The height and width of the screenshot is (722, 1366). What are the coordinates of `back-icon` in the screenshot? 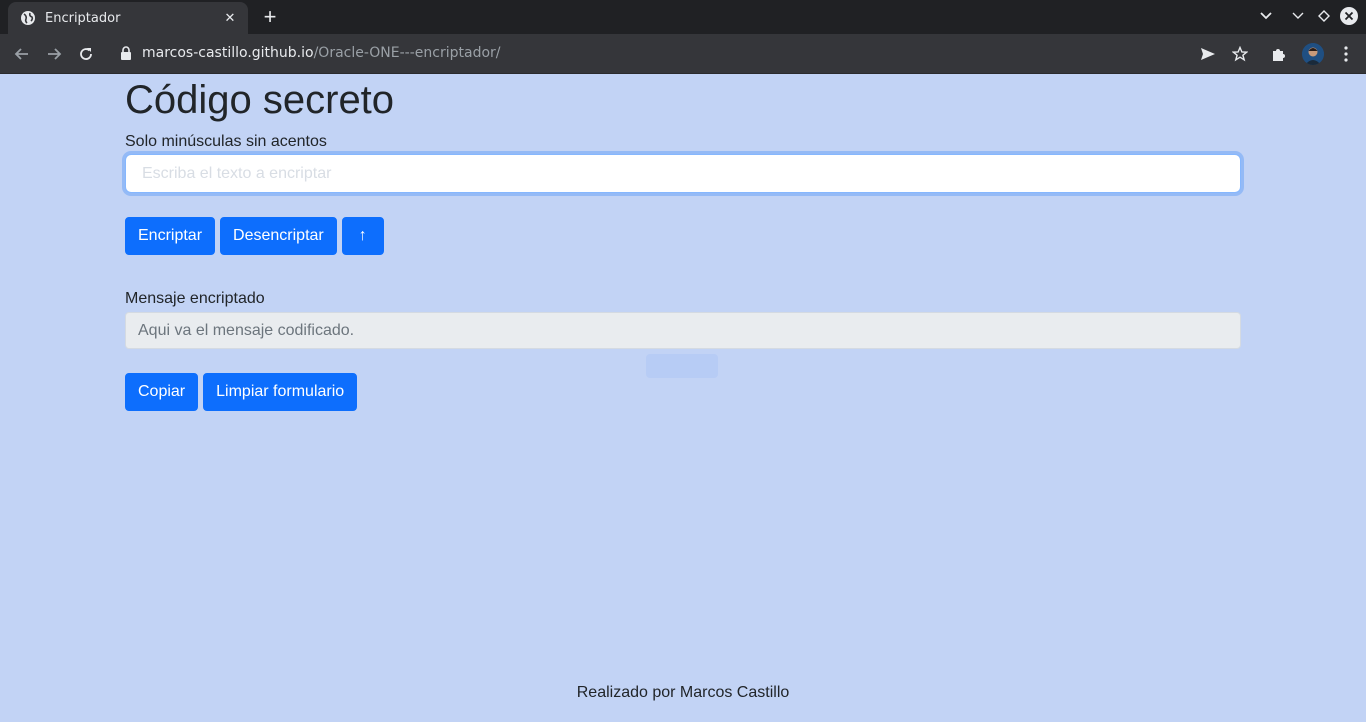 It's located at (22, 54).